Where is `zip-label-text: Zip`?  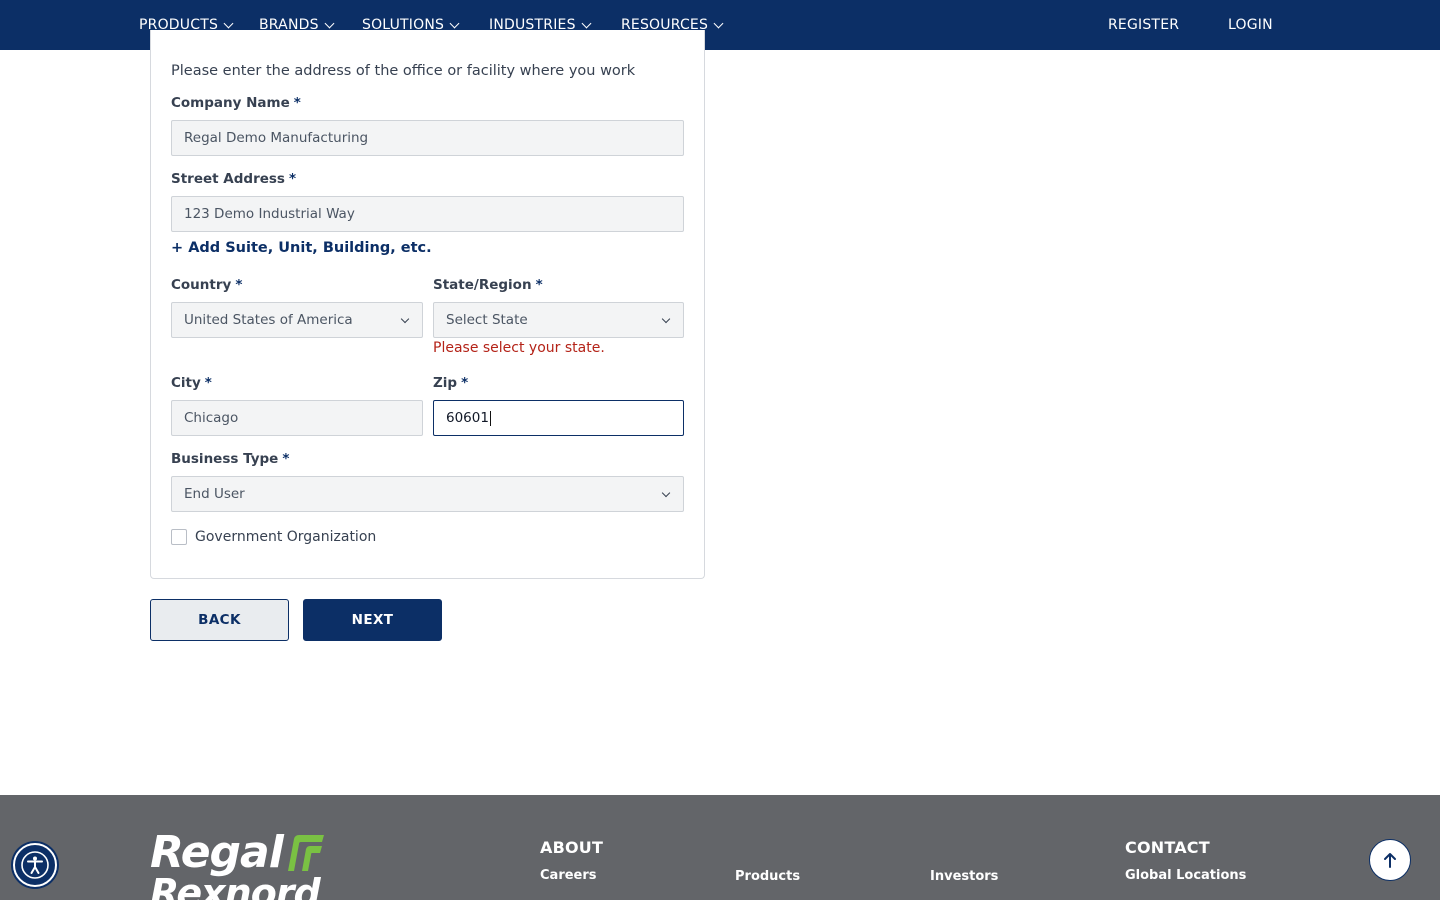 zip-label-text: Zip is located at coordinates (445, 383).